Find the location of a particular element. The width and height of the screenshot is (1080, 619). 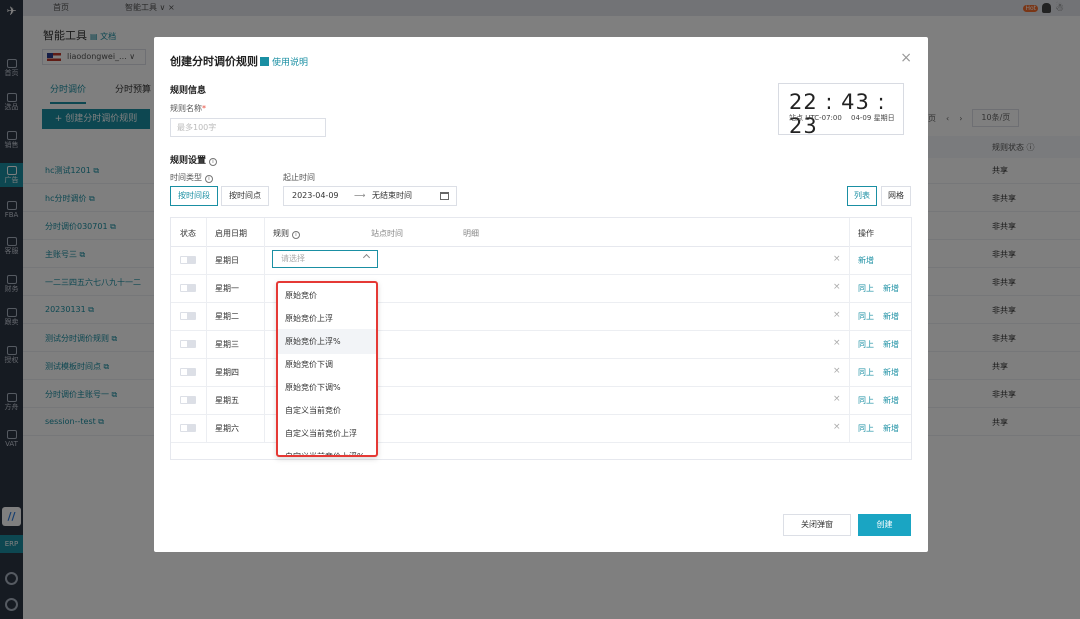

calendar-icon is located at coordinates (444, 196).